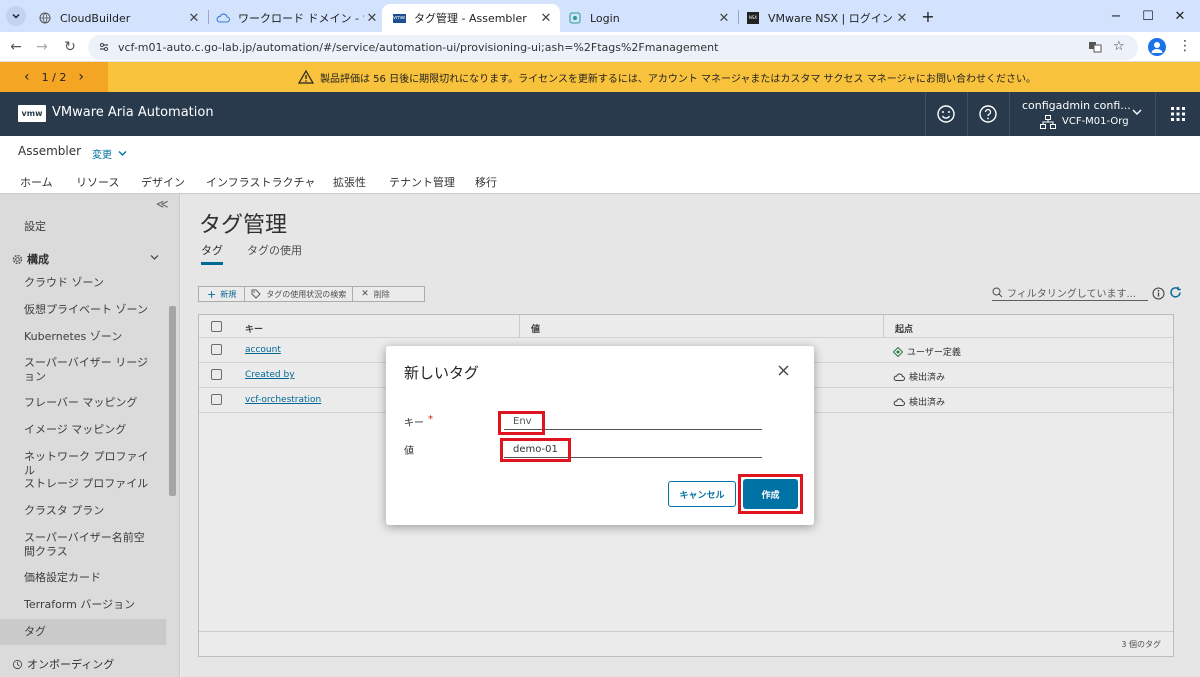  Describe the element at coordinates (648, 18) in the screenshot. I see `browser-tab-login: Login ✕` at that location.